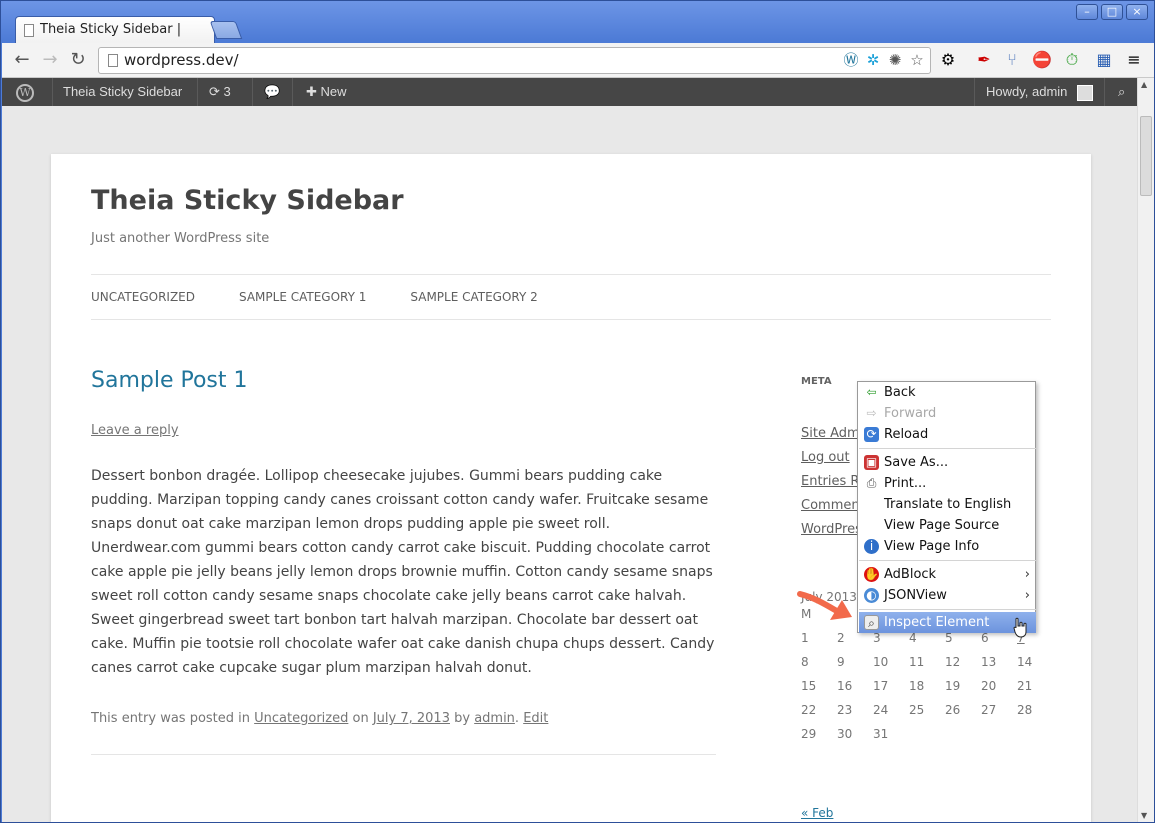  Describe the element at coordinates (881, 710) in the screenshot. I see `calendar-day: 24` at that location.